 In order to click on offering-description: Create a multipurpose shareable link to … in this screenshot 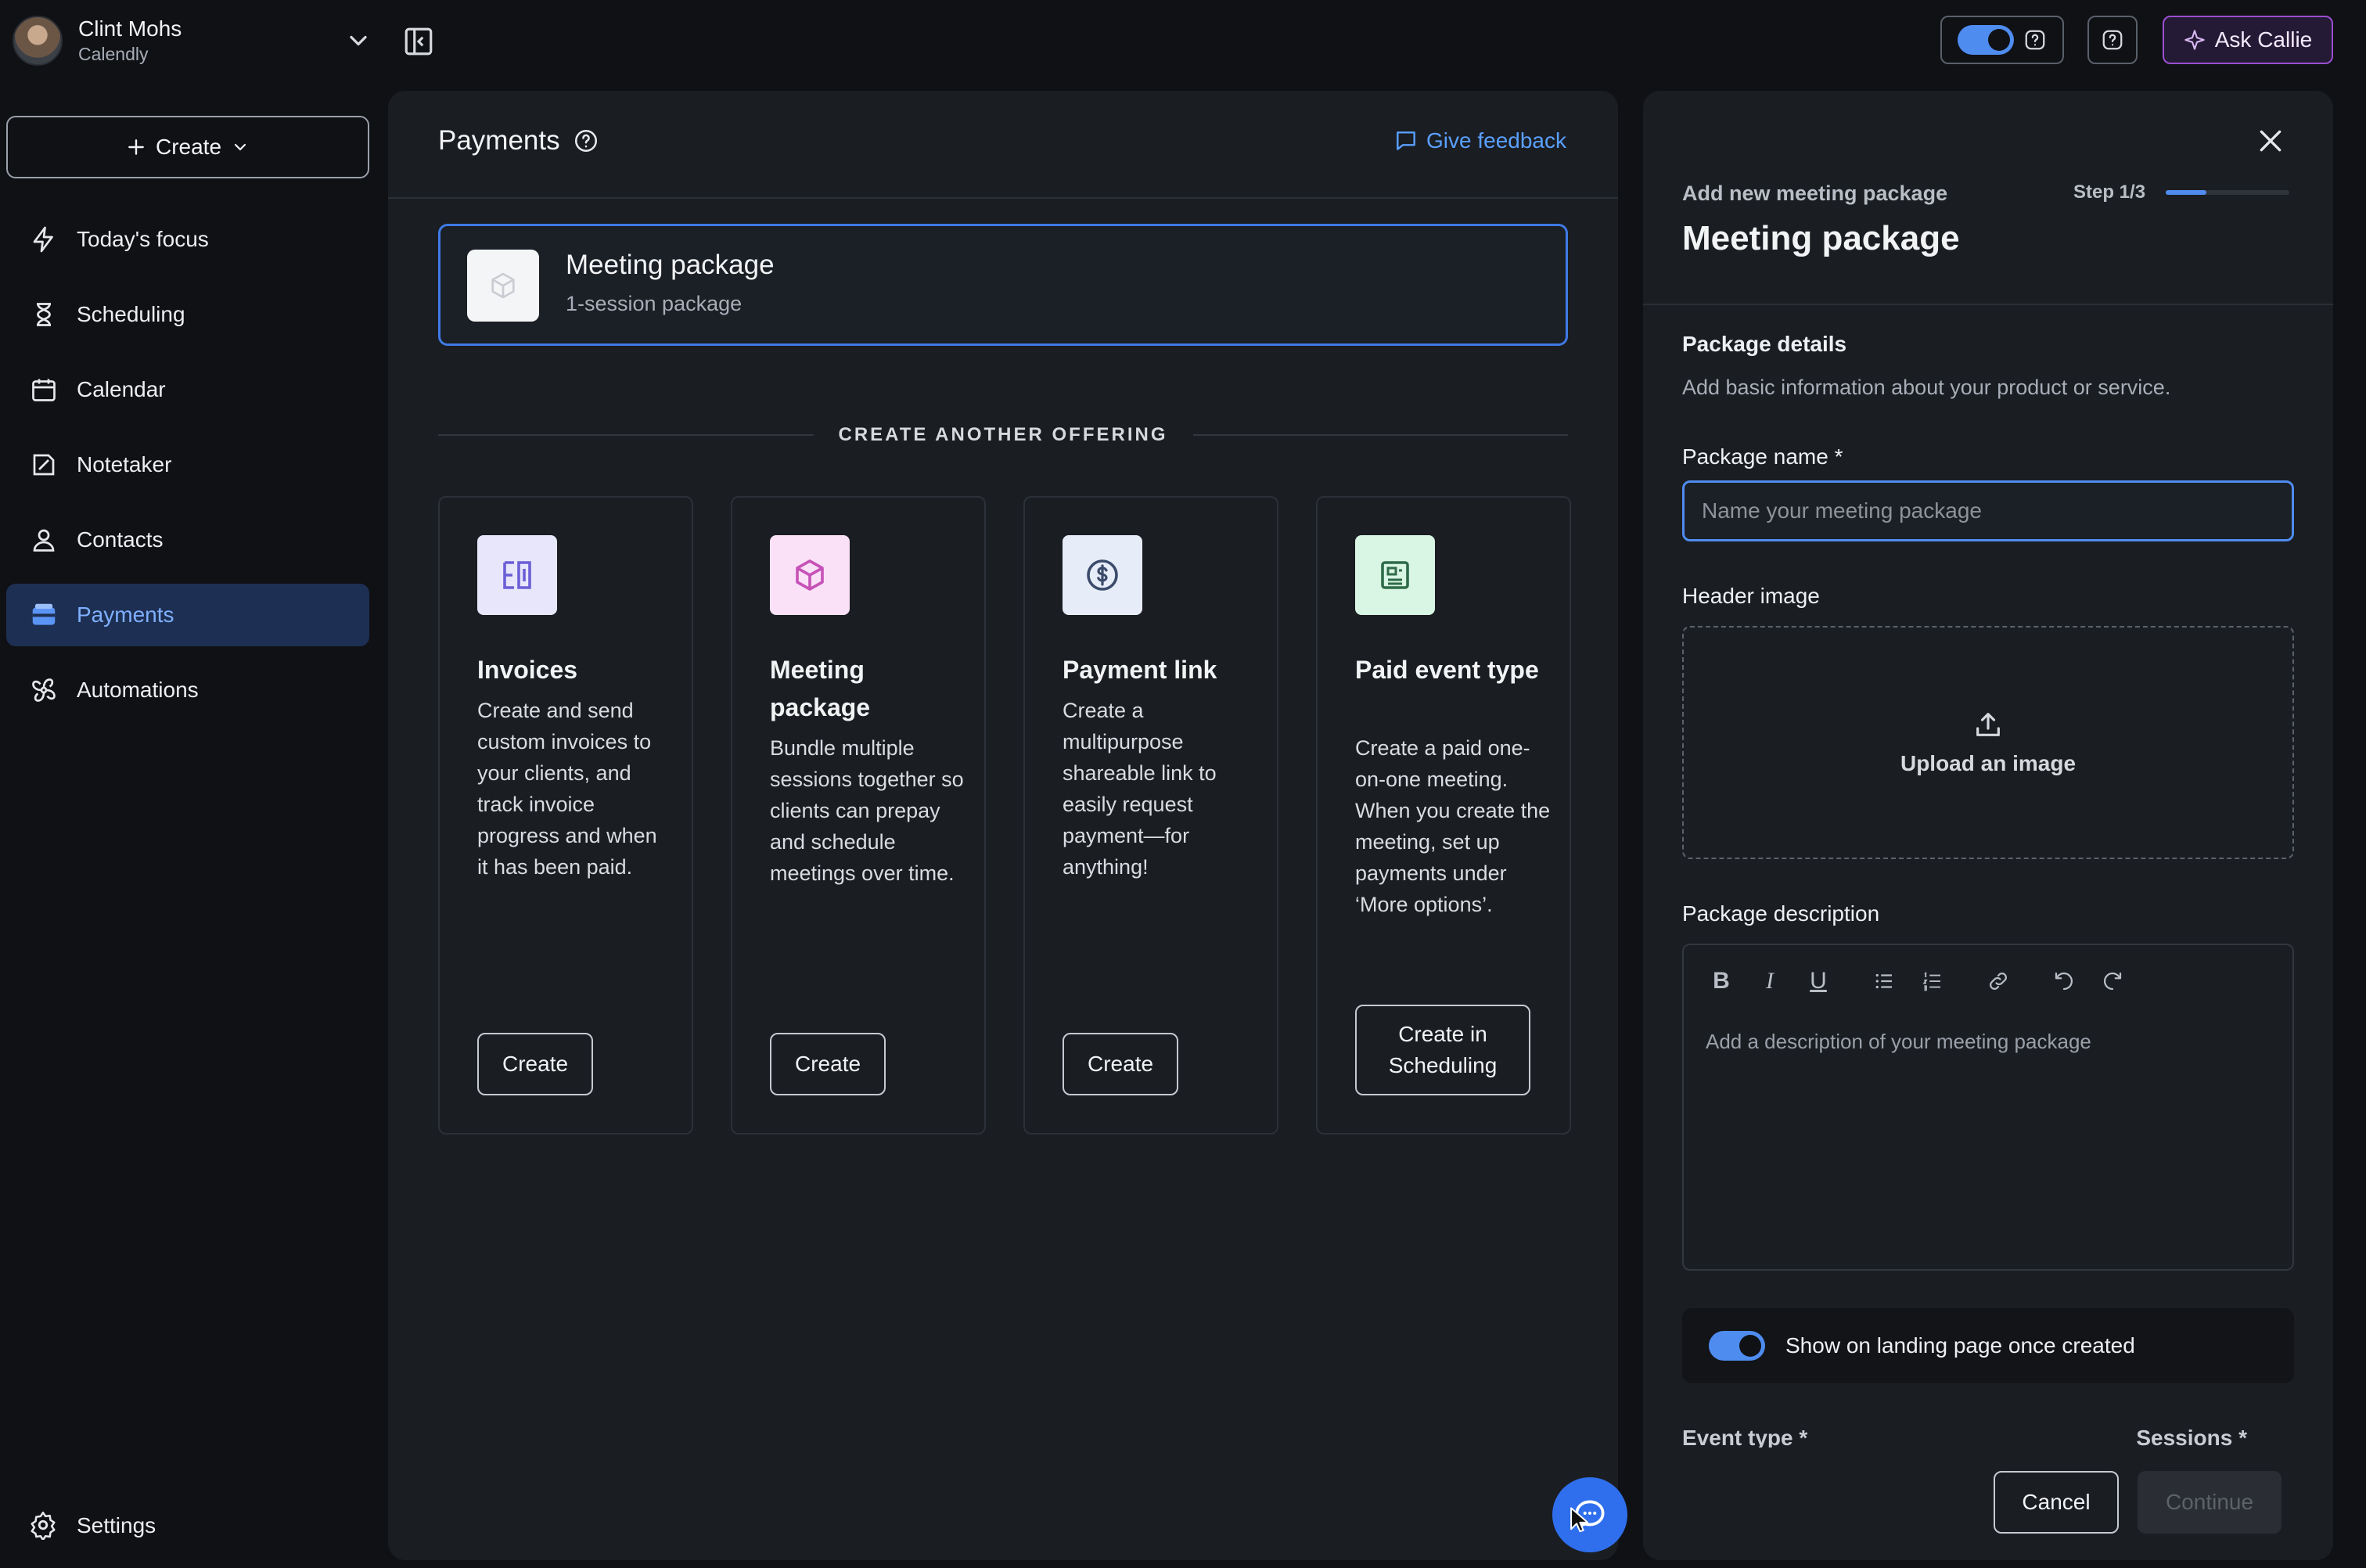, I will do `click(1140, 789)`.